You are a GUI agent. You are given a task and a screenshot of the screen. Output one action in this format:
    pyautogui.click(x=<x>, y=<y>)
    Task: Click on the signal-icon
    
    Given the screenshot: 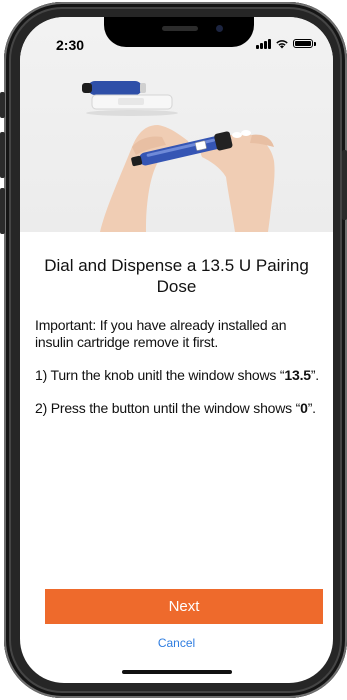 What is the action you would take?
    pyautogui.click(x=263, y=43)
    